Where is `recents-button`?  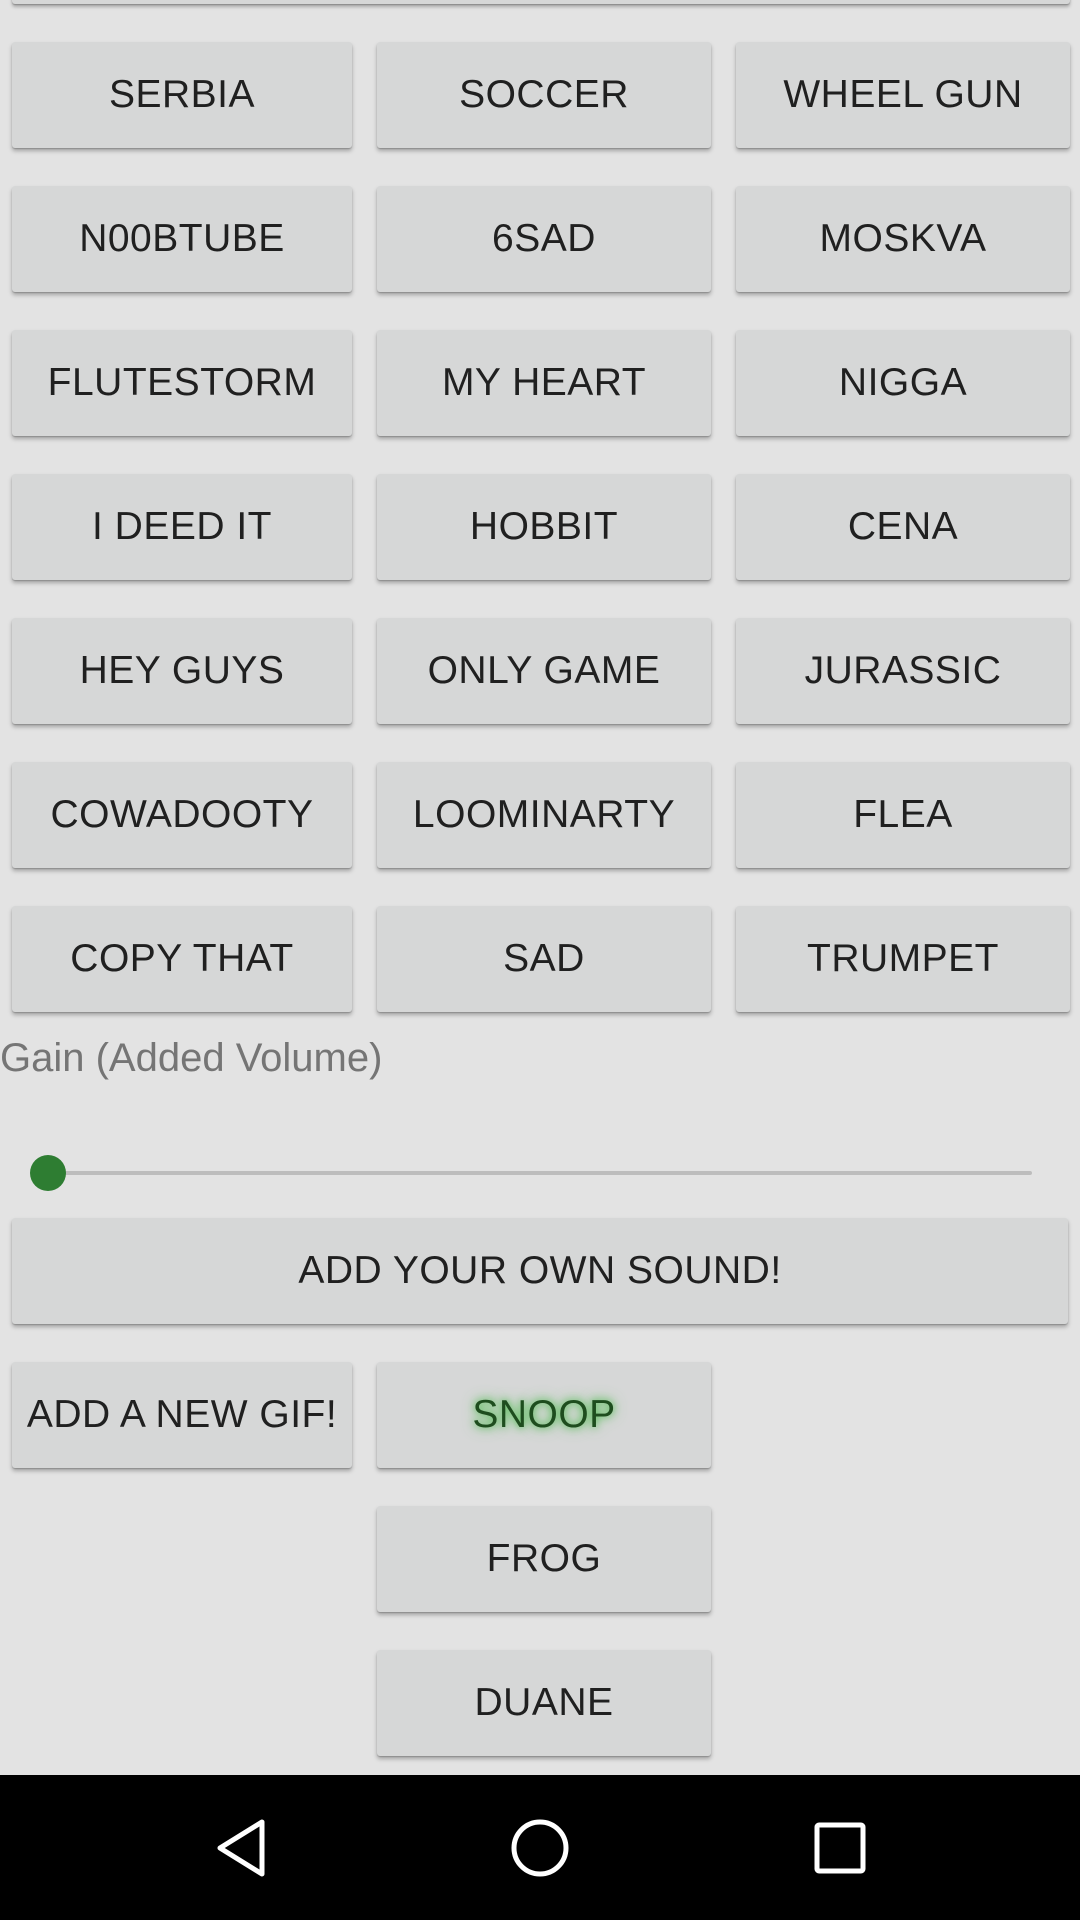 recents-button is located at coordinates (840, 1848).